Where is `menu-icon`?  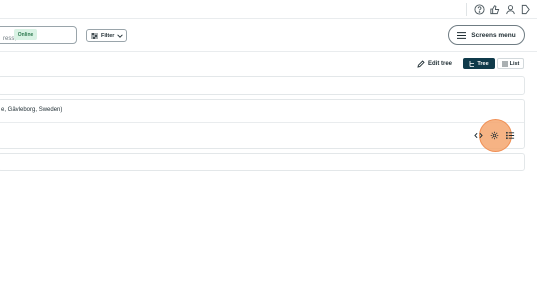 menu-icon is located at coordinates (462, 35).